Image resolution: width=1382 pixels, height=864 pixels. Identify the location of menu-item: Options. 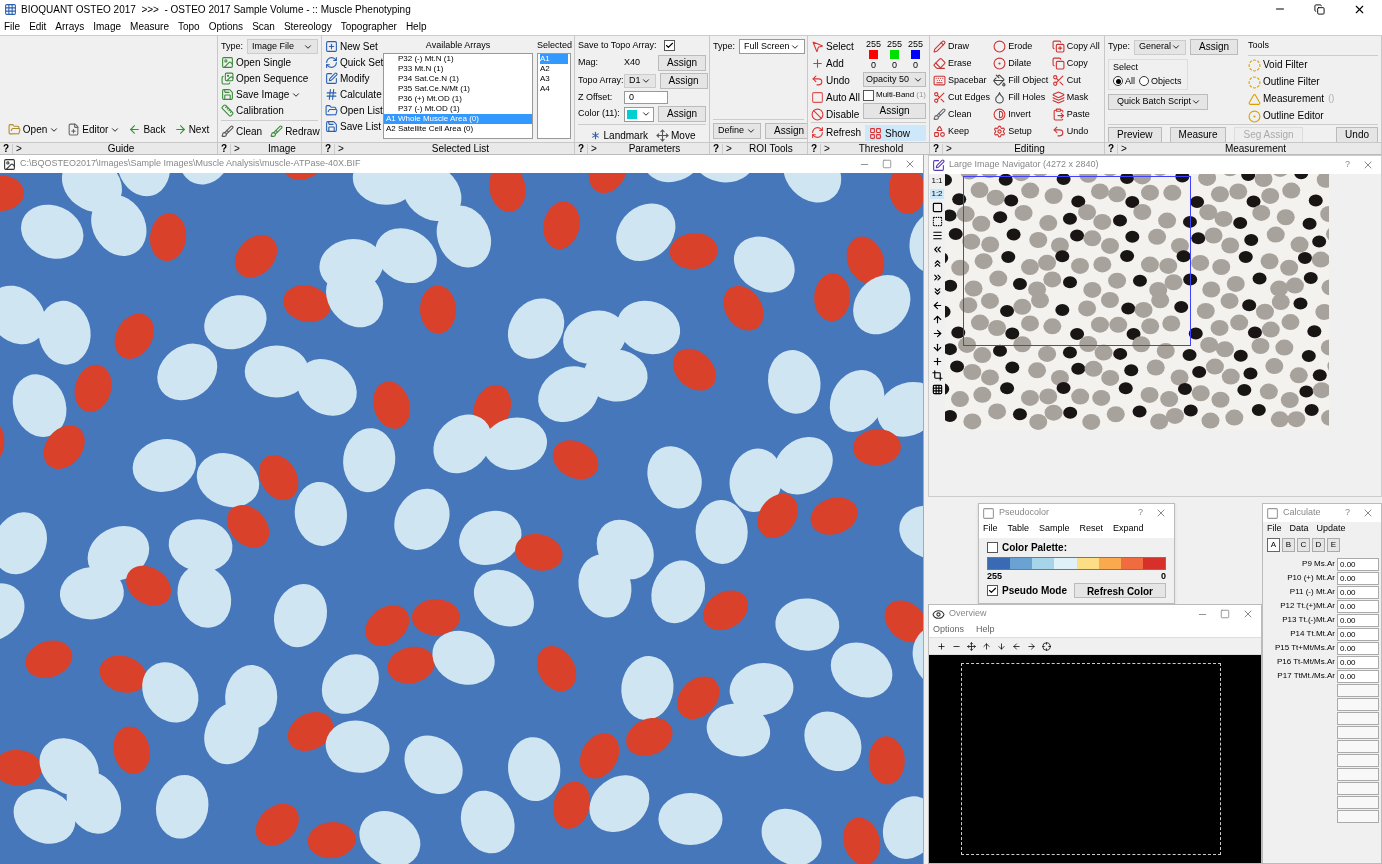
(226, 26).